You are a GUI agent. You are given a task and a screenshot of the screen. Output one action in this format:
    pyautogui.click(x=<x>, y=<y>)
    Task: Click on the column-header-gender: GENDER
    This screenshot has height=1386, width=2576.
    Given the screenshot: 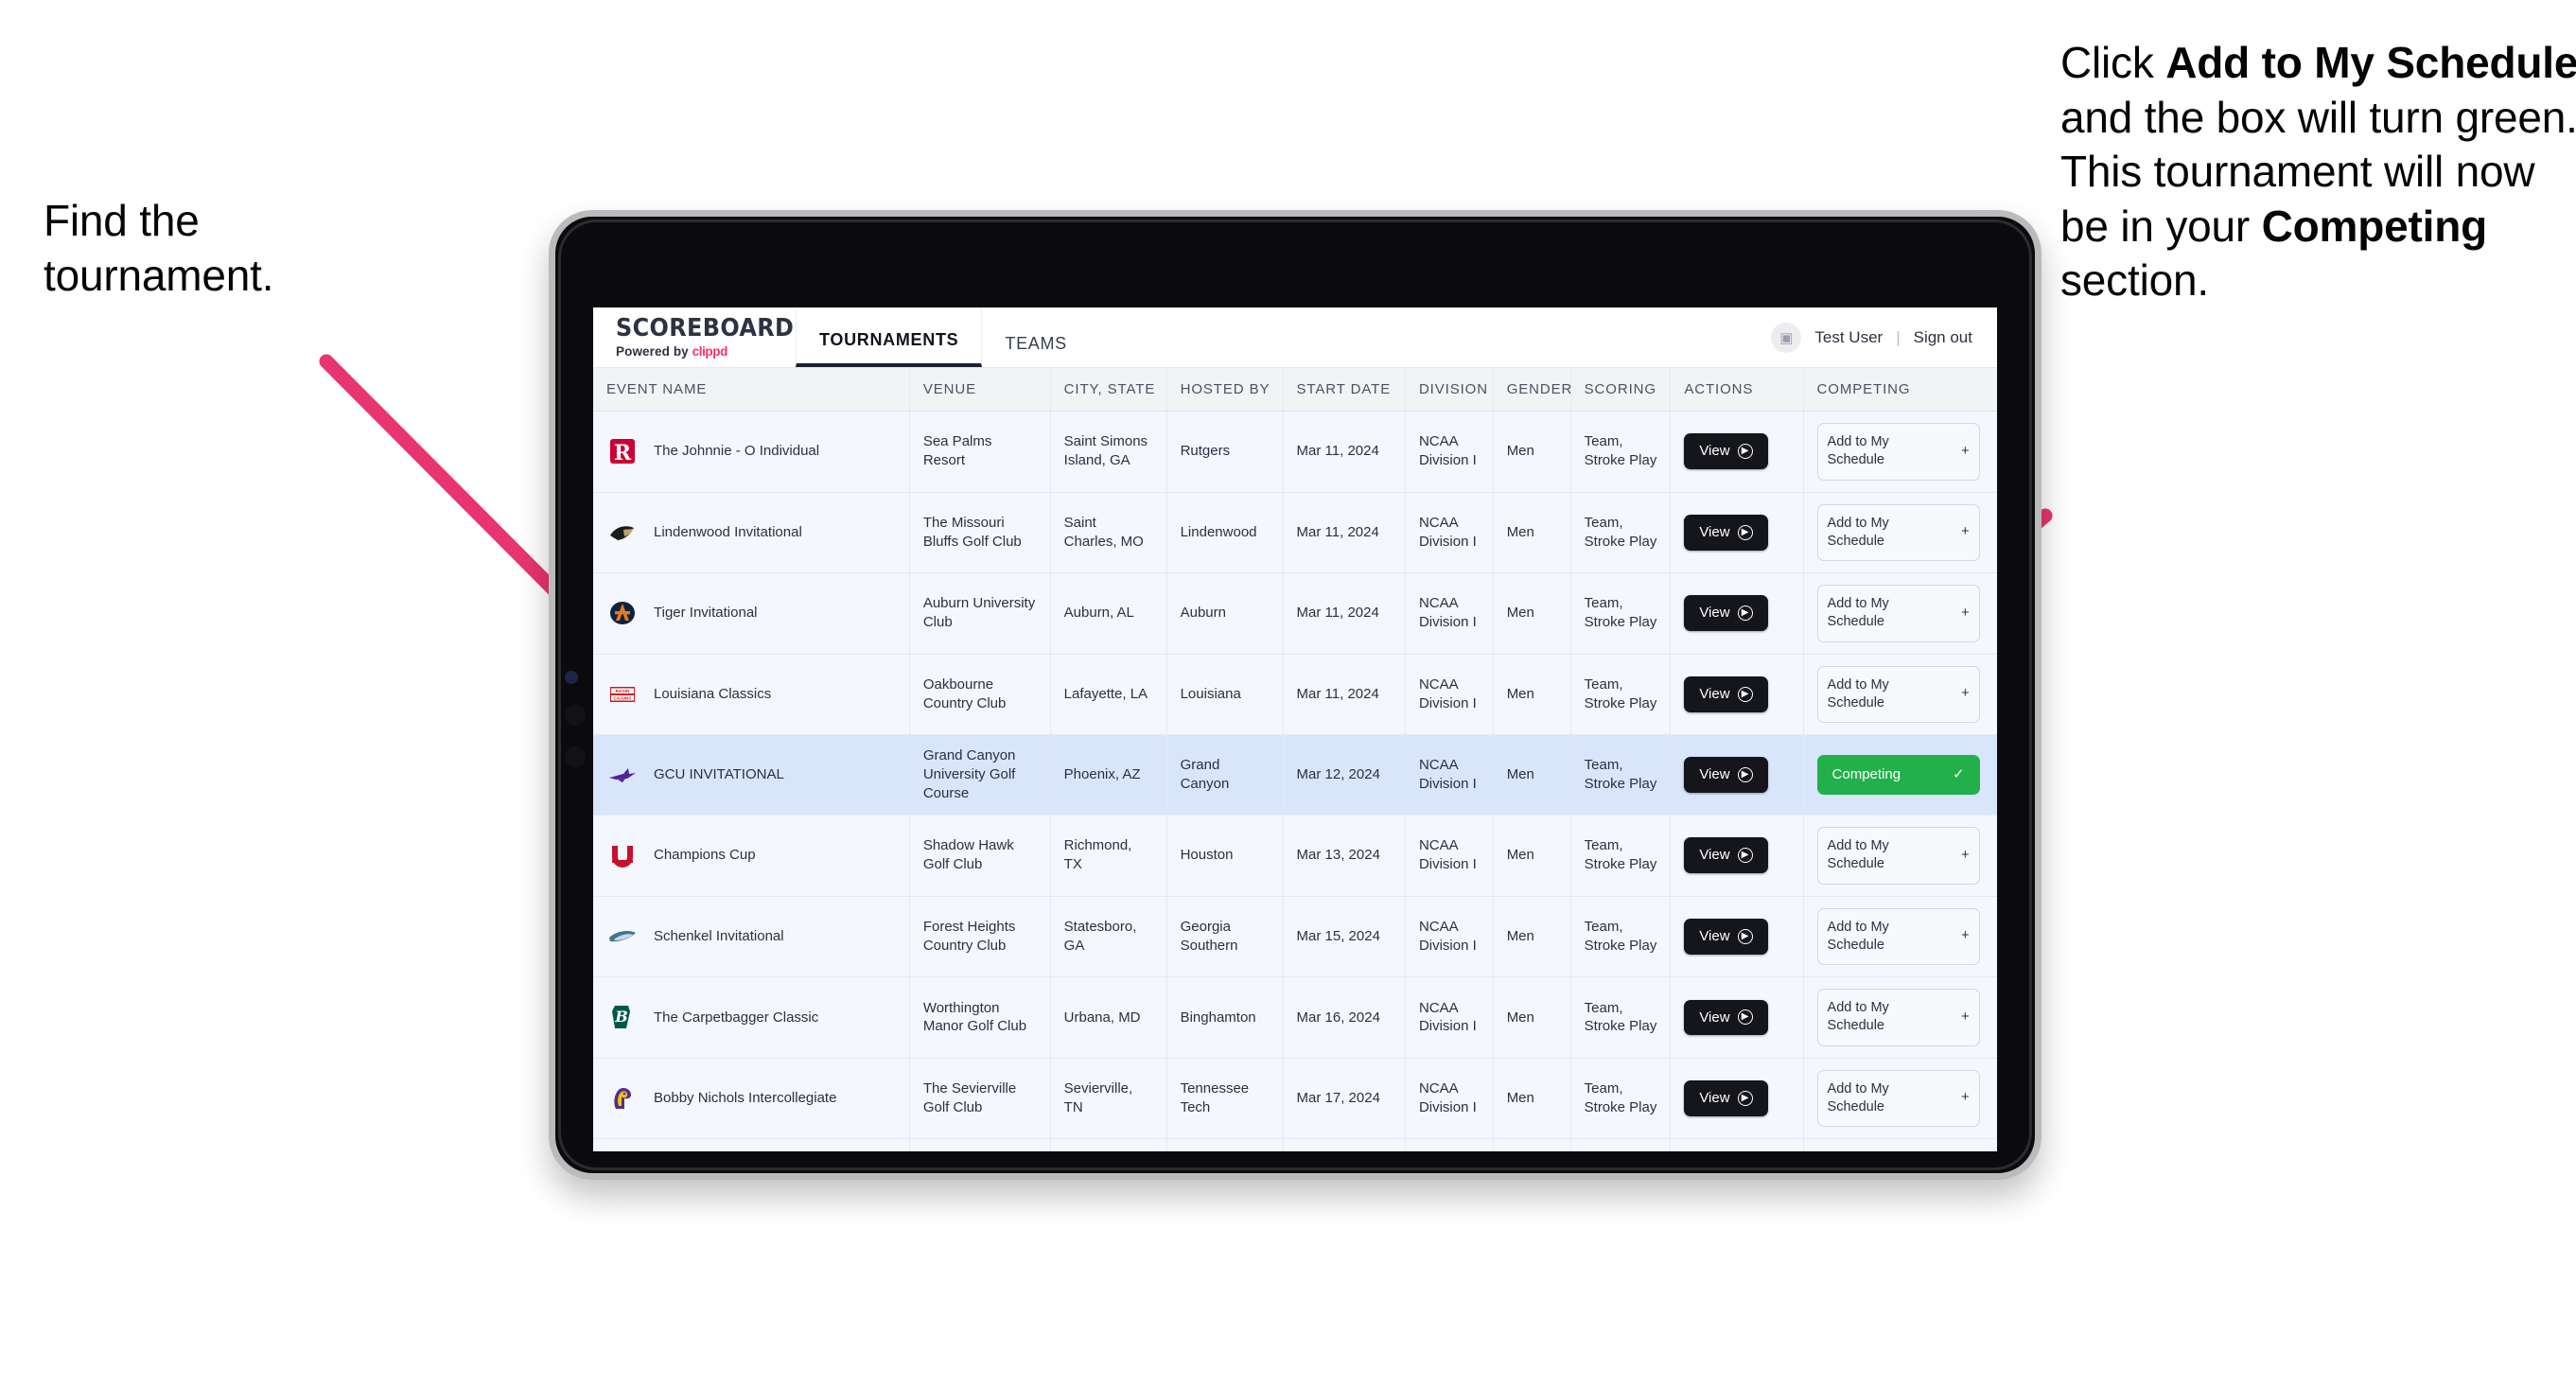 What is the action you would take?
    pyautogui.click(x=1532, y=390)
    